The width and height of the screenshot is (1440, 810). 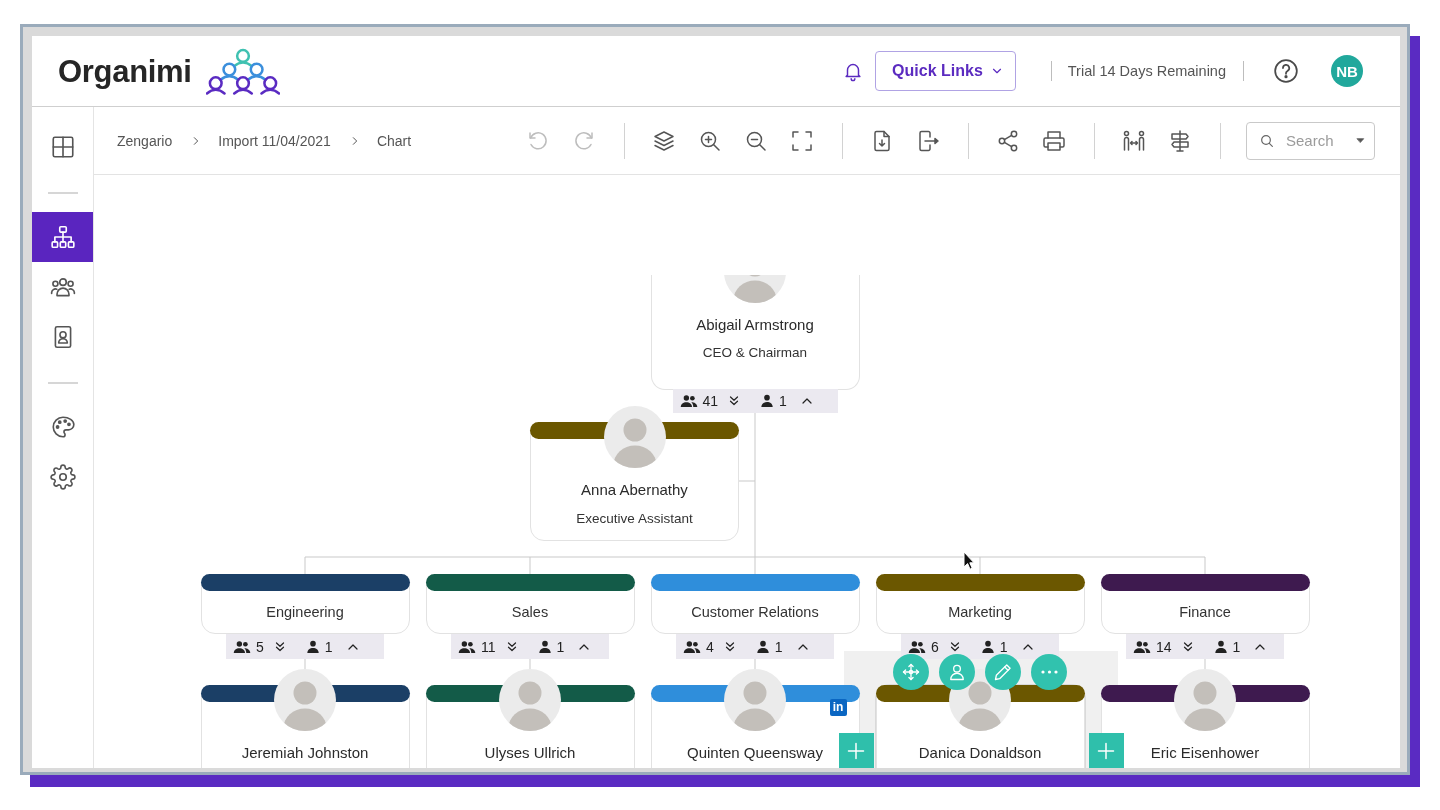 I want to click on org-chart-icon, so click(x=62, y=237).